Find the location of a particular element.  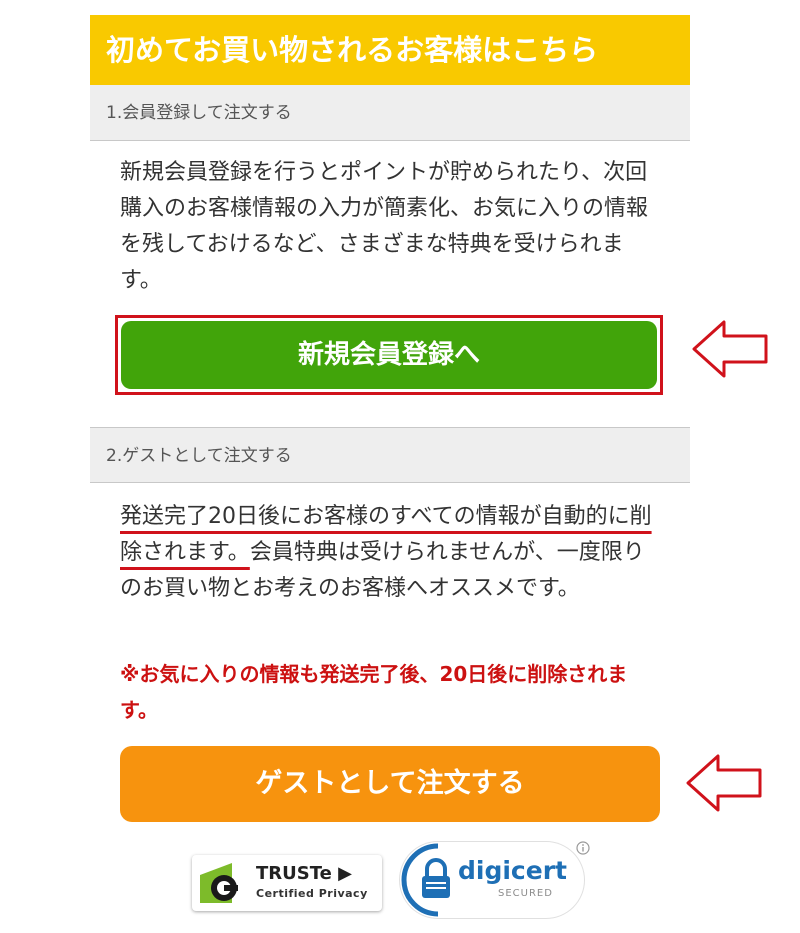

guest-section-heading: 2.ゲストとして注文する is located at coordinates (390, 455).